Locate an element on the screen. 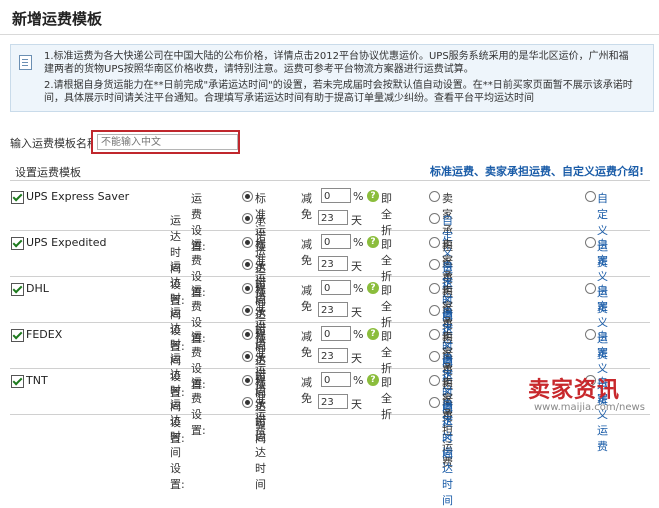 This screenshot has height=508, width=659. watermark: 卖家资讯 www.maijia.com/news is located at coordinates (589, 394).